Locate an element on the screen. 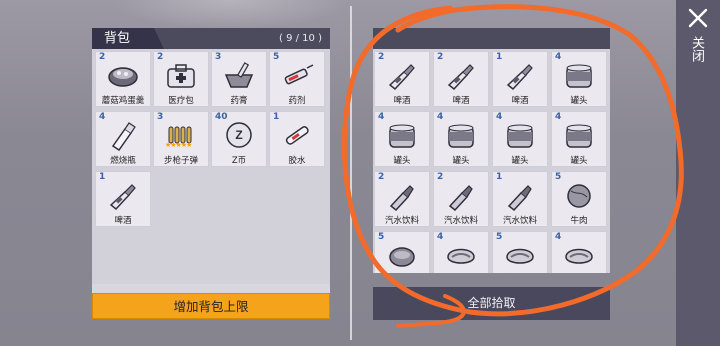 The height and width of the screenshot is (346, 720). item-label: 药膏 is located at coordinates (239, 101).